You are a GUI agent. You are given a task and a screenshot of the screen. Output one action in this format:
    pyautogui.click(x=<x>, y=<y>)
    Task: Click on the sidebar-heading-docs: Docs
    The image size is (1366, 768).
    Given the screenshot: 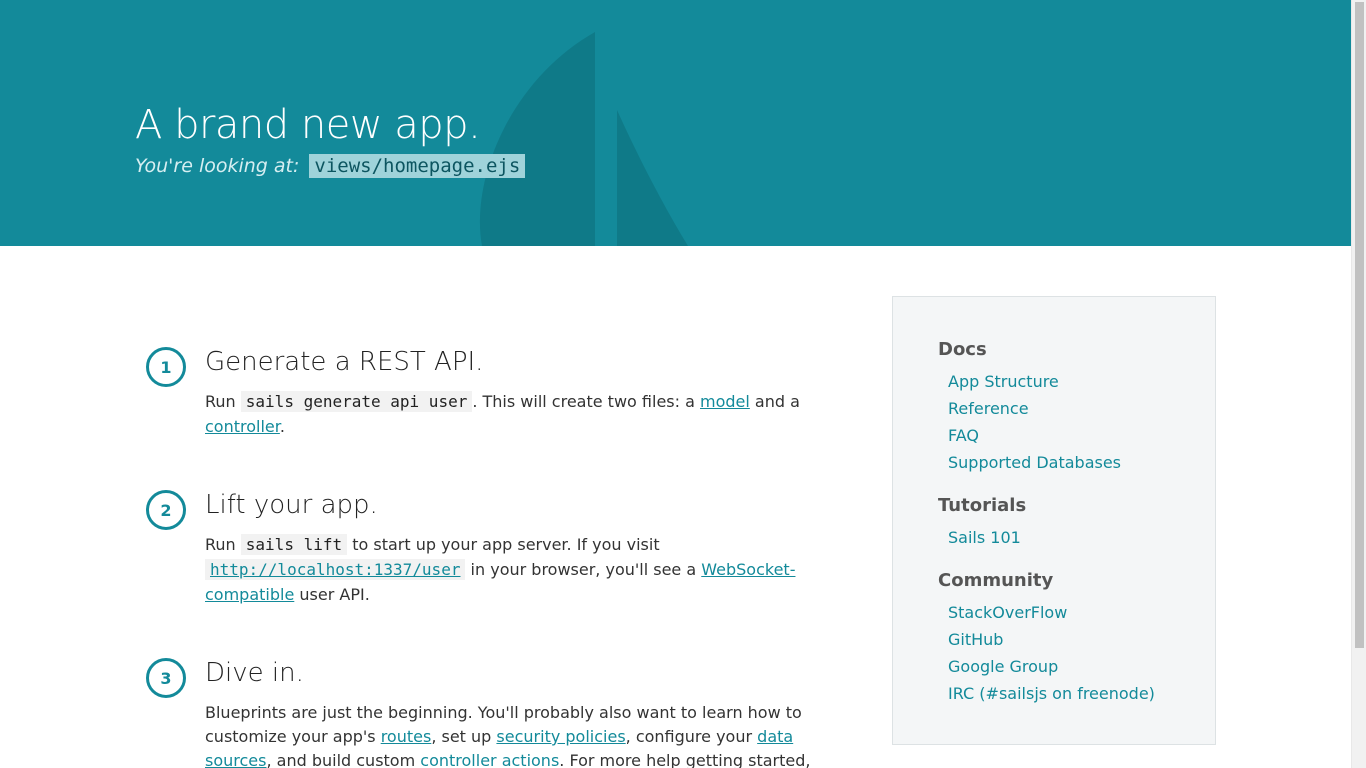 What is the action you would take?
    pyautogui.click(x=962, y=349)
    